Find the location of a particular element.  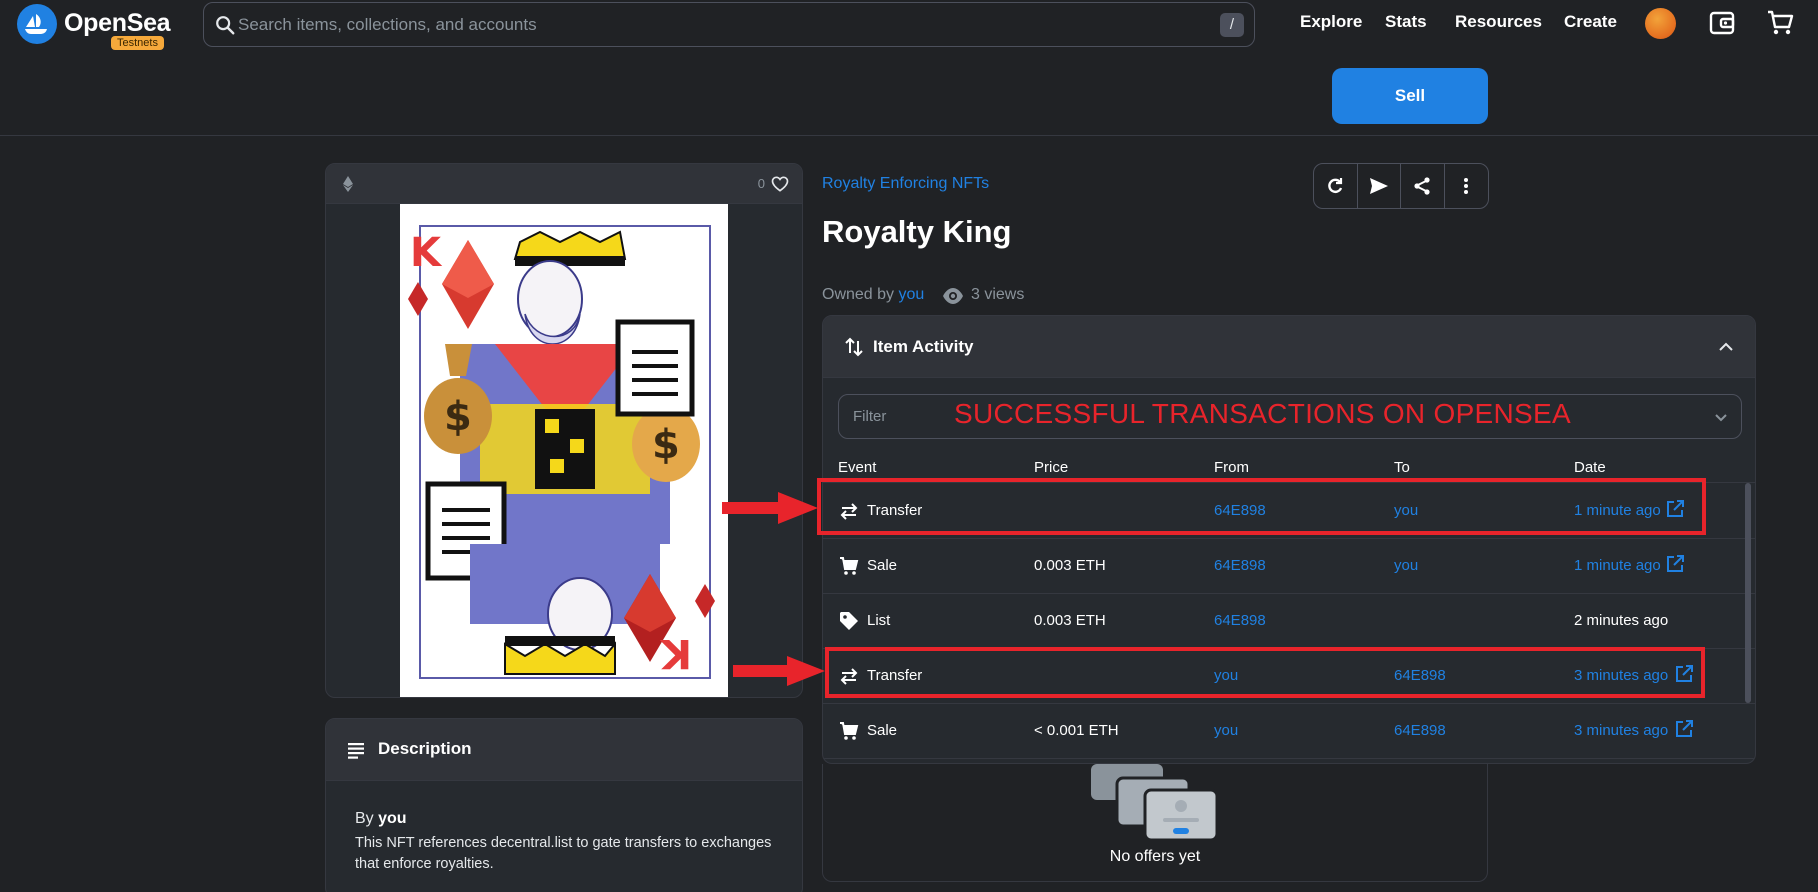

chevron-up-icon is located at coordinates (1726, 347).